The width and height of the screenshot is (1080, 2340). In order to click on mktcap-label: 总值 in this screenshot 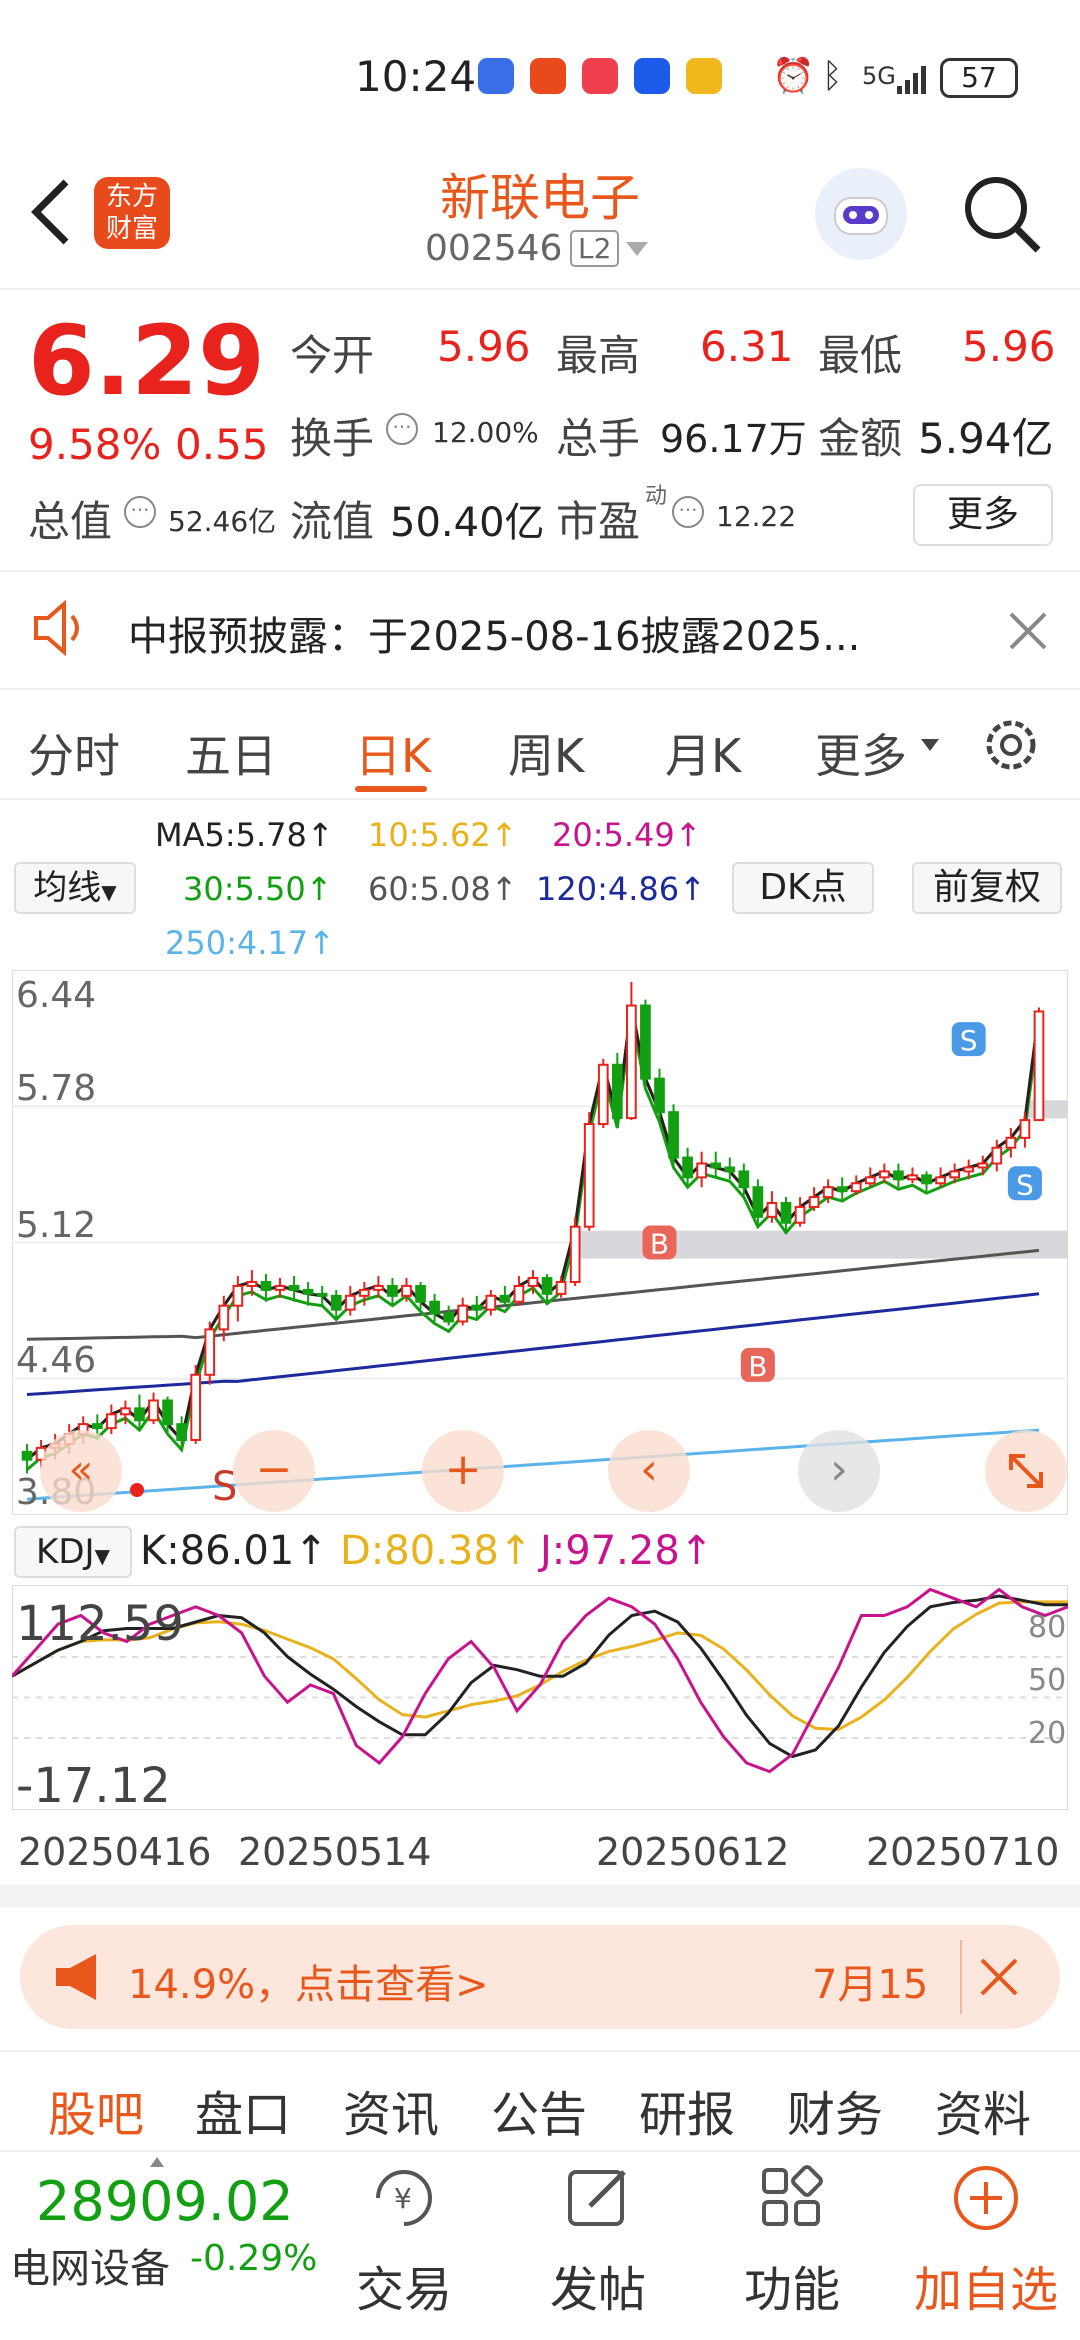, I will do `click(70, 521)`.